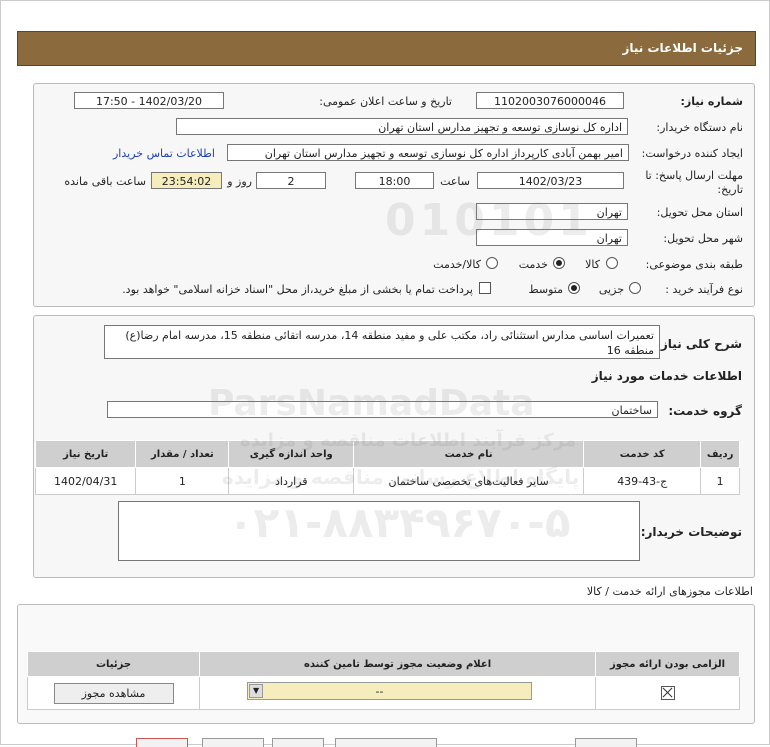  I want to click on page-header: جزئیات اطلاعات نیاز, so click(386, 48).